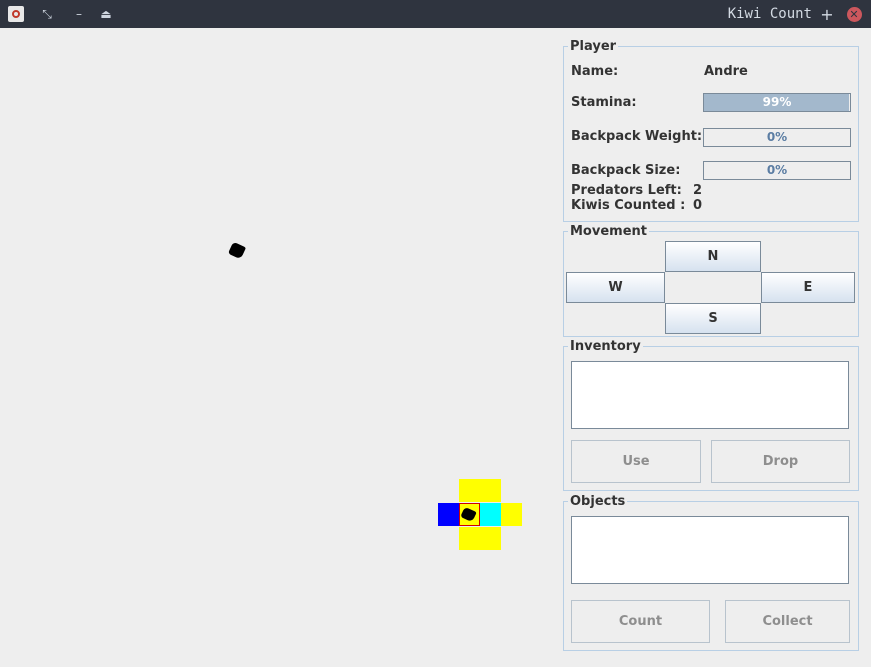 This screenshot has height=667, width=871. What do you see at coordinates (640, 621) in the screenshot?
I see `count-button: Count` at bounding box center [640, 621].